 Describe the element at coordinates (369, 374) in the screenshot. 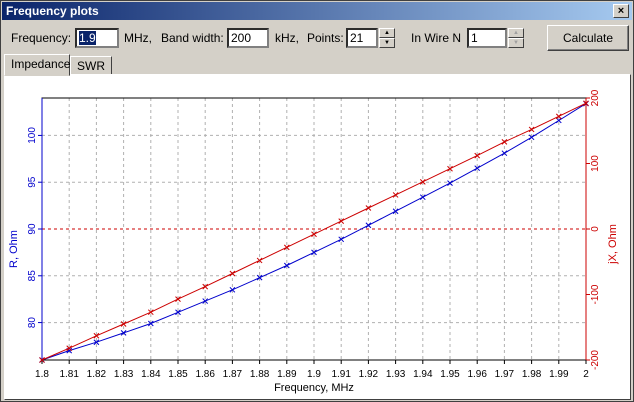

I see `x-tick-label: 1.92` at that location.